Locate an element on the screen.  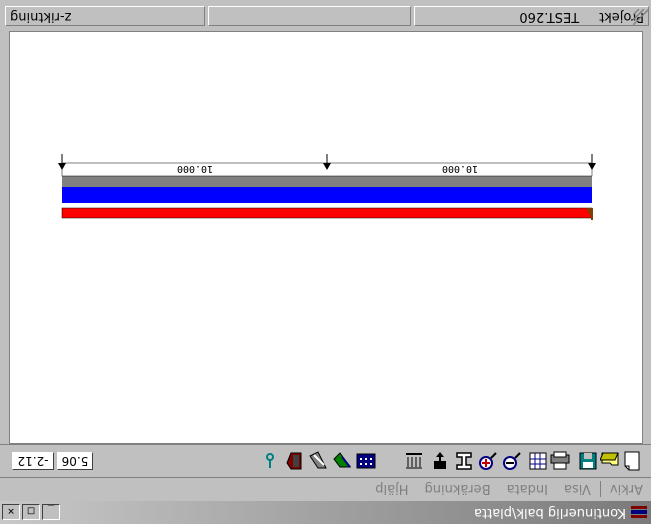
save-icon is located at coordinates (588, 461).